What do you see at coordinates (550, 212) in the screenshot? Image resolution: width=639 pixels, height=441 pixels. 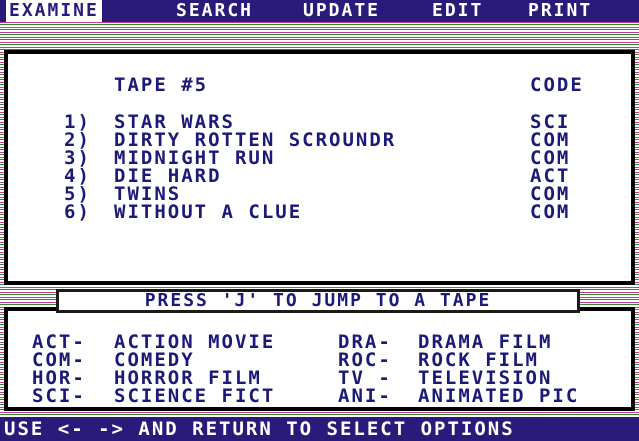 I see `tape-item-code: COM` at bounding box center [550, 212].